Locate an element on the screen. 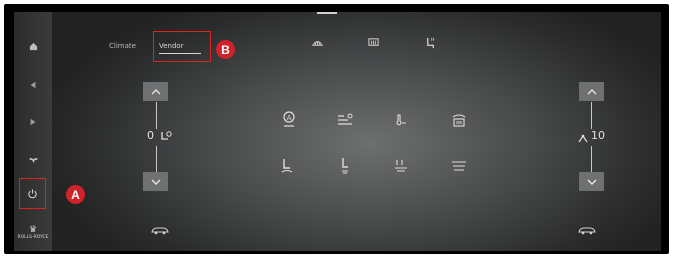 This screenshot has width=673, height=258. right-down-button is located at coordinates (591, 181).